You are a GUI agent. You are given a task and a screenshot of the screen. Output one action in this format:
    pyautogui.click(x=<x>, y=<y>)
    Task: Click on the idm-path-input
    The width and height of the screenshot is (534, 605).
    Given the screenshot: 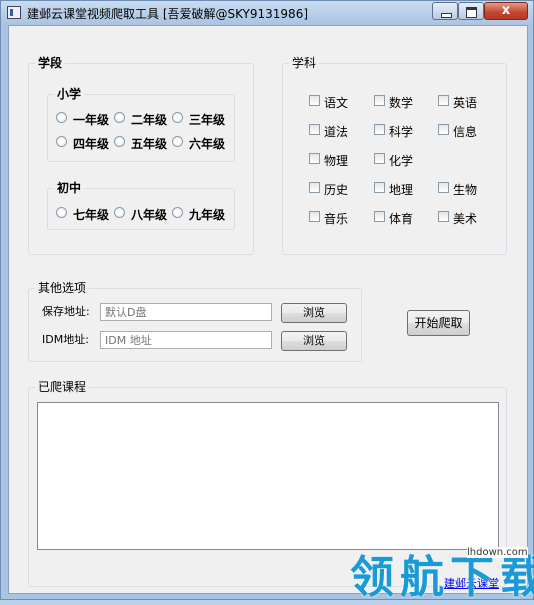 What is the action you would take?
    pyautogui.click(x=186, y=340)
    